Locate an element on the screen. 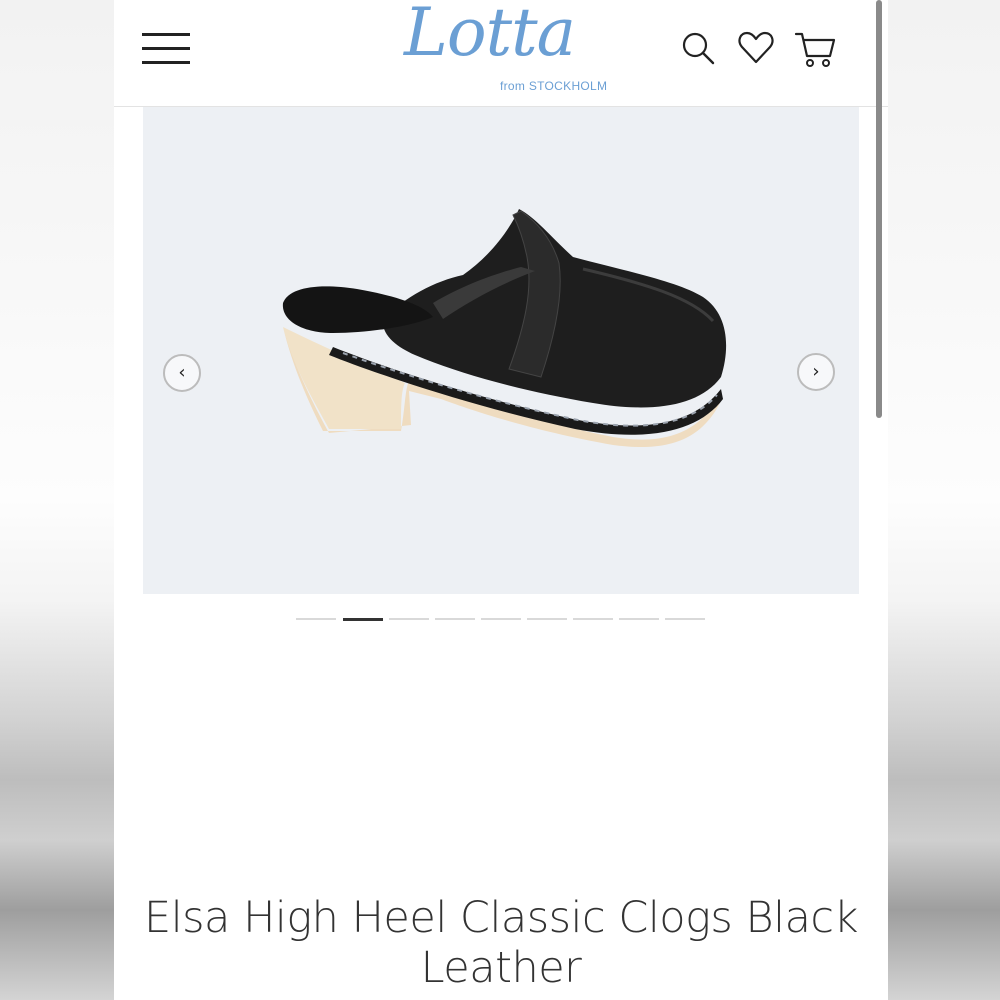  gallery-pagination is located at coordinates (506, 620).